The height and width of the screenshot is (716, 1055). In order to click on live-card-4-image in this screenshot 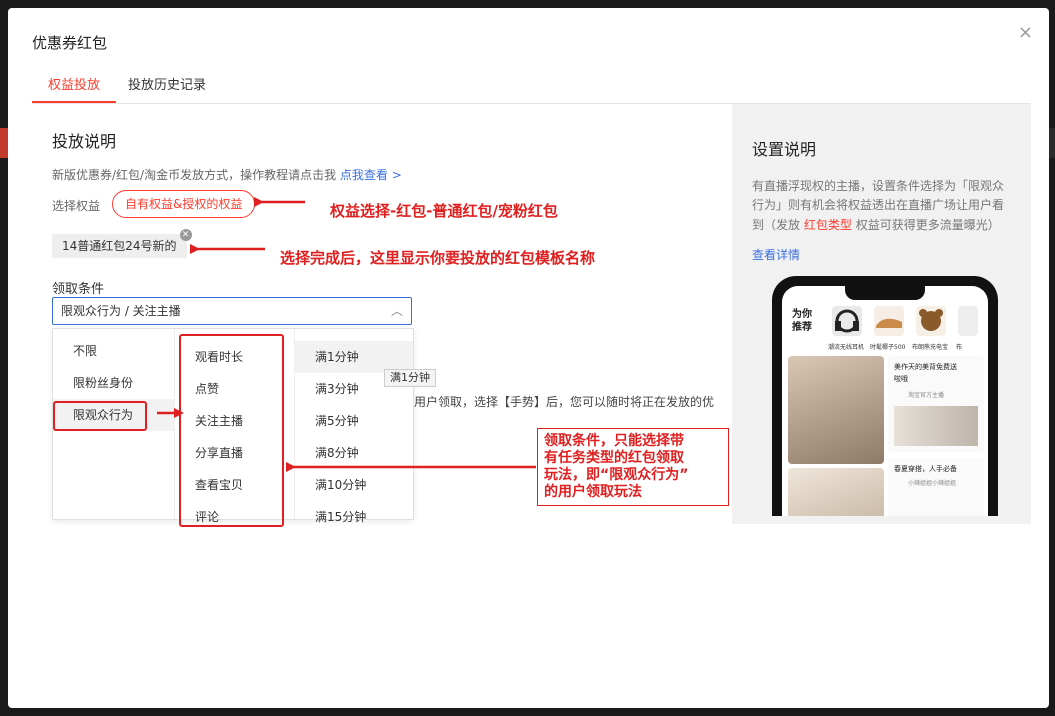, I will do `click(836, 492)`.